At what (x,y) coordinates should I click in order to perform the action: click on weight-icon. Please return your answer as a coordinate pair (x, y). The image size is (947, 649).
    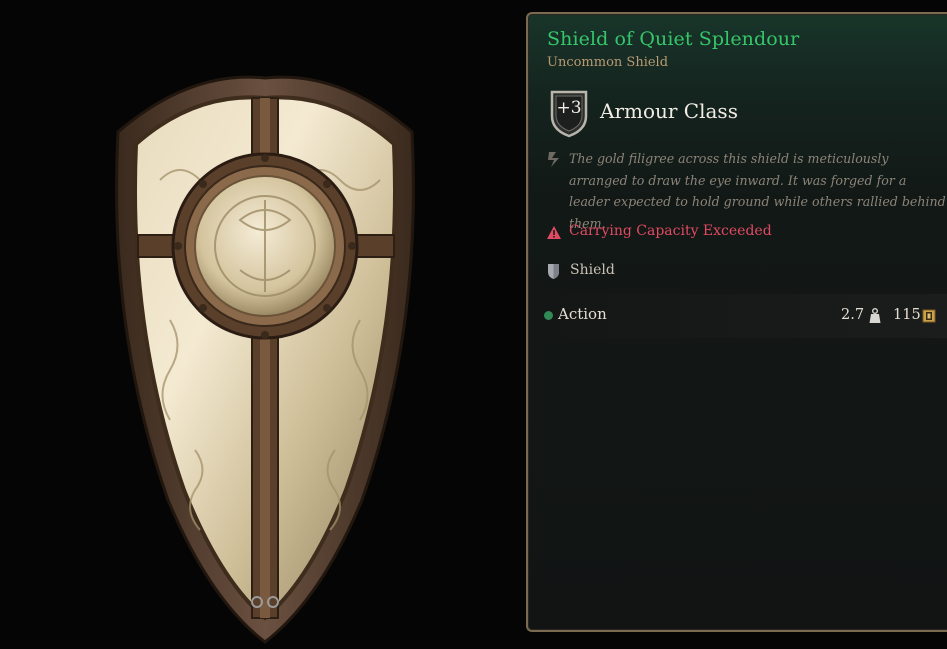
    Looking at the image, I should click on (875, 315).